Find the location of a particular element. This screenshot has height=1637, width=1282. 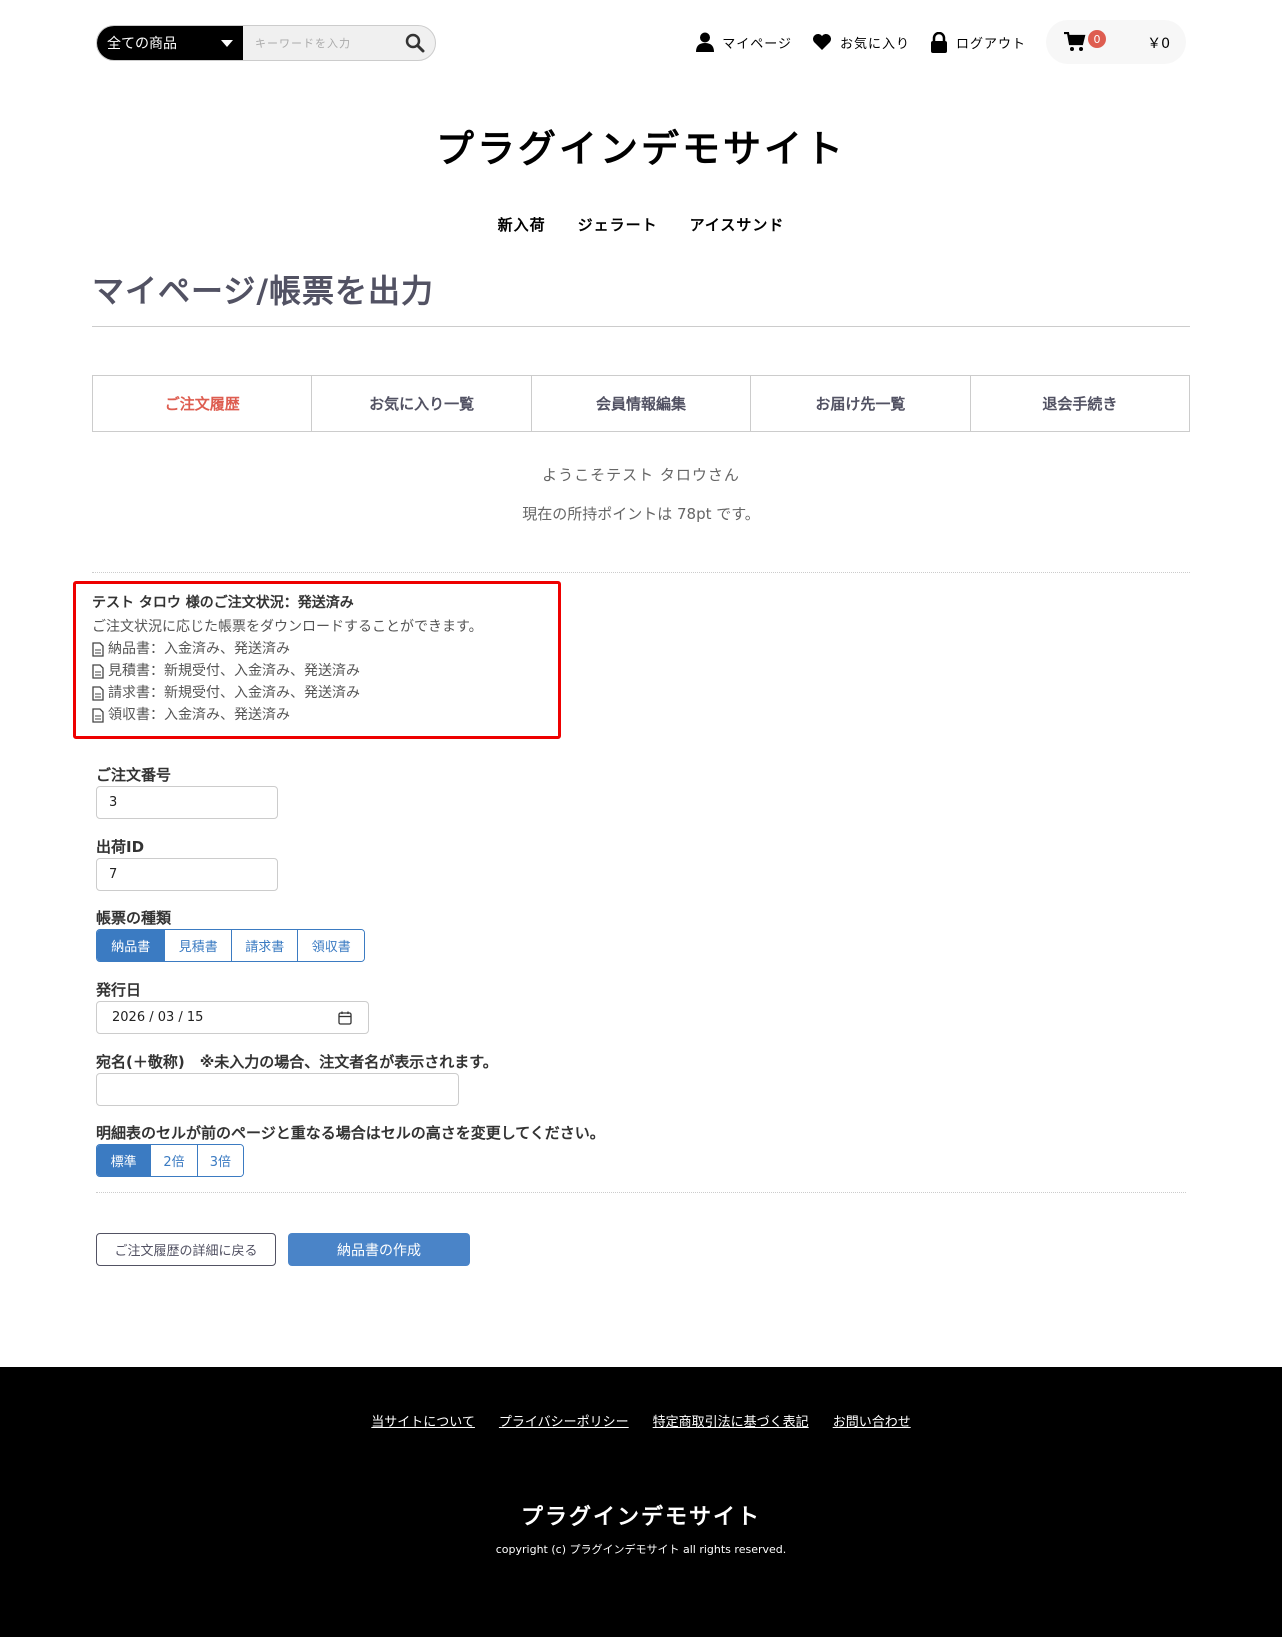

info-description: ご注文状況に応じた帳票をダウンロードすることができます。 is located at coordinates (325, 627).